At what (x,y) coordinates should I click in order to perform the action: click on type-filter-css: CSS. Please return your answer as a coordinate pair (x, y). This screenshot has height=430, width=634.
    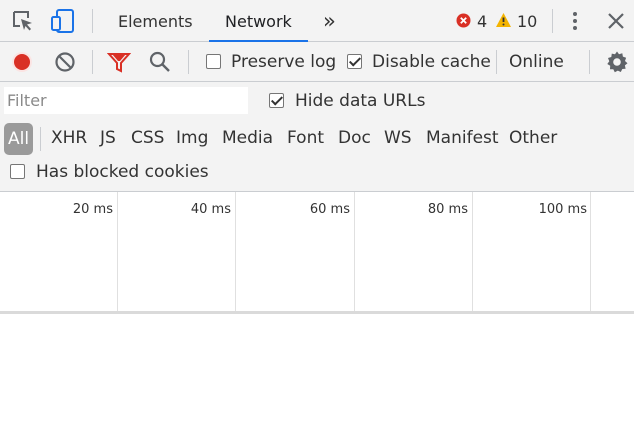
    Looking at the image, I should click on (147, 138).